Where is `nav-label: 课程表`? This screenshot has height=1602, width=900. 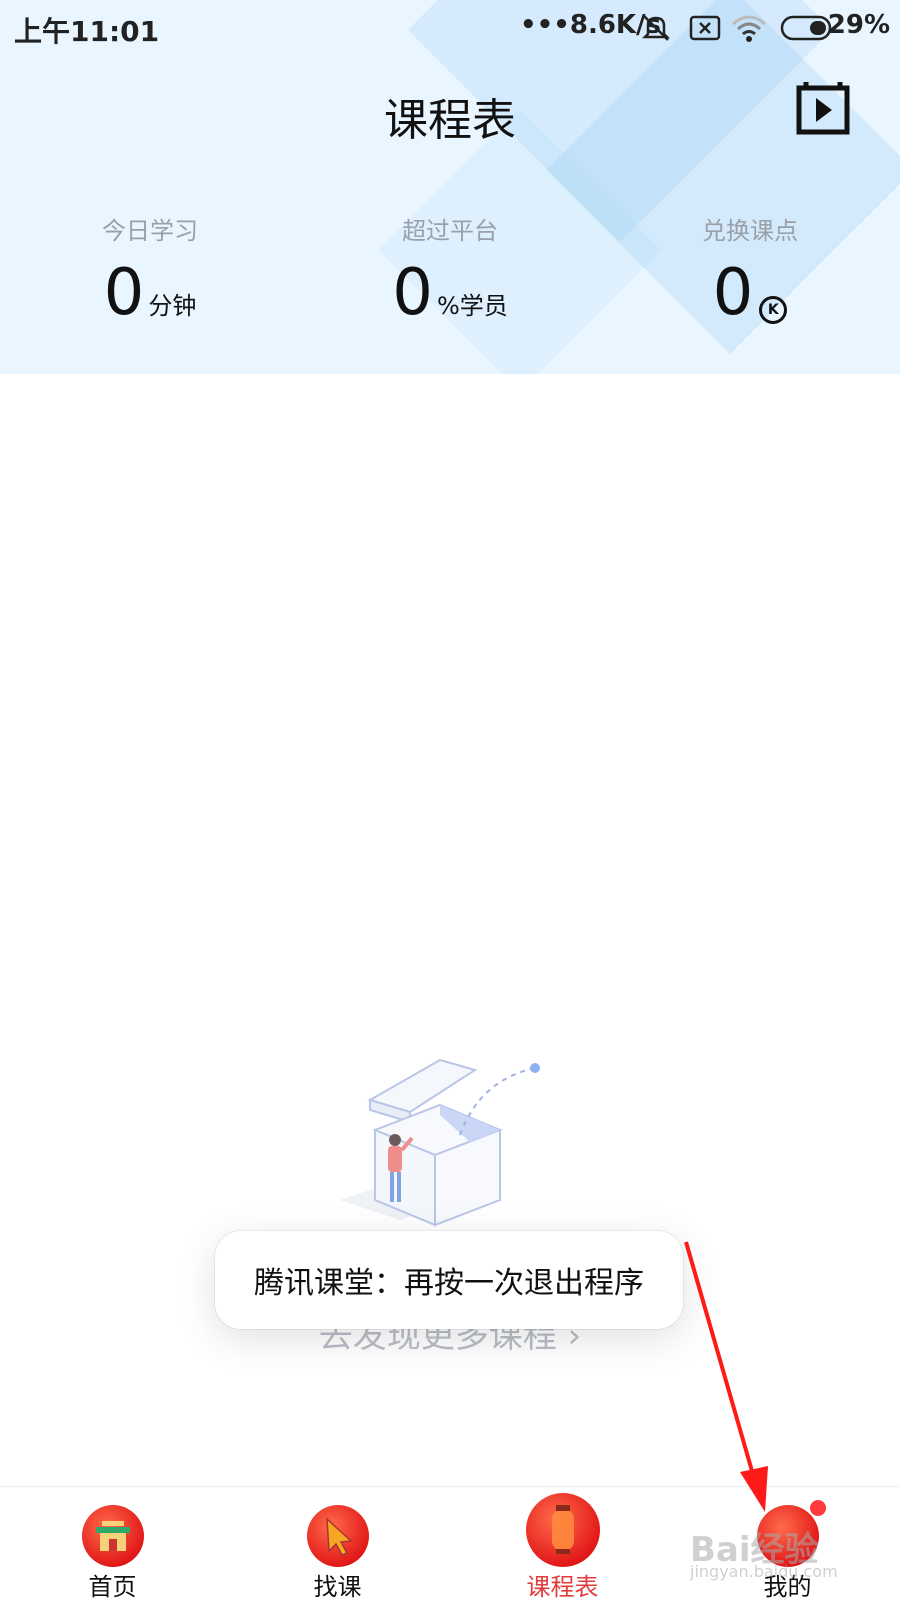
nav-label: 课程表 is located at coordinates (562, 1587).